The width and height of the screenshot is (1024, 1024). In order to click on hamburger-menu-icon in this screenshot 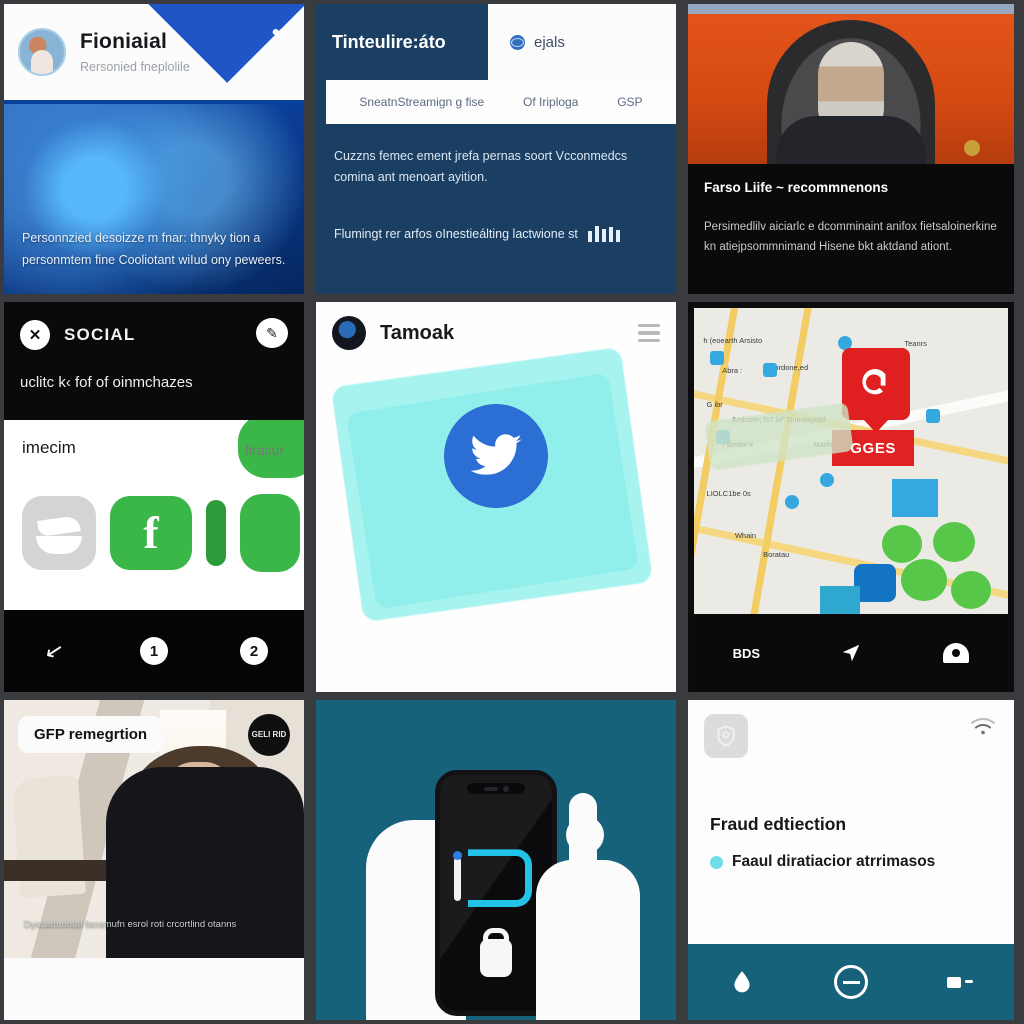, I will do `click(649, 333)`.